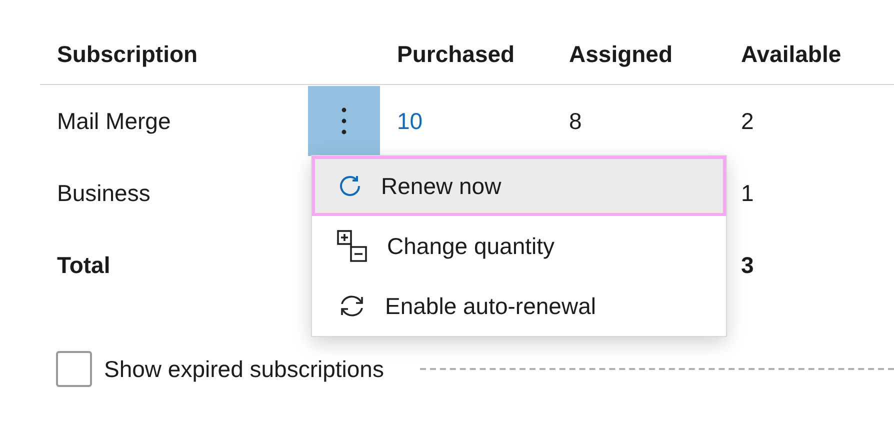 This screenshot has width=894, height=430. What do you see at coordinates (344, 121) in the screenshot?
I see `more-icon` at bounding box center [344, 121].